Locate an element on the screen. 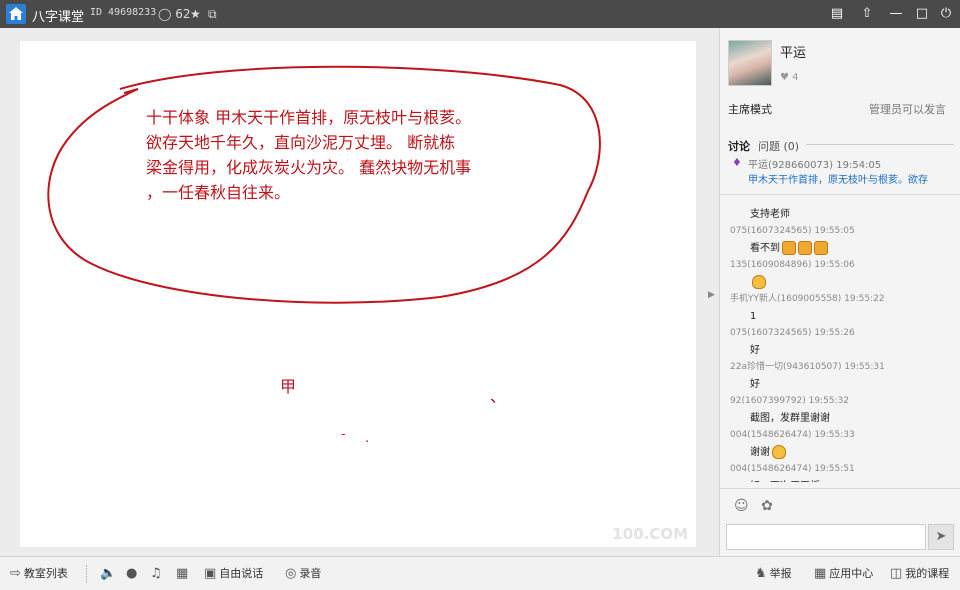  chat-sender: 075(1607324565) 19:55:26 is located at coordinates (792, 333).